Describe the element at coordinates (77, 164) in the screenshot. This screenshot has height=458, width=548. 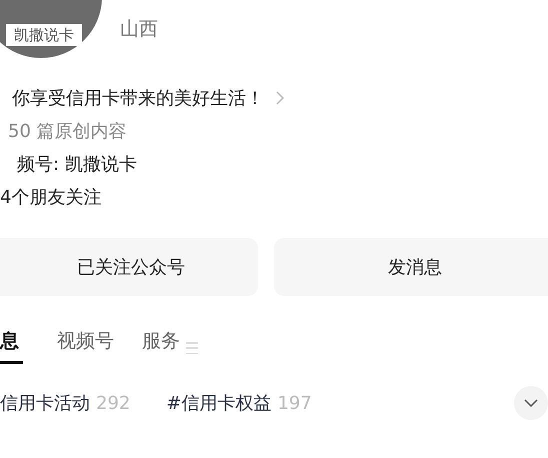
I see `channel-text: 频号: 凯撒说卡` at that location.